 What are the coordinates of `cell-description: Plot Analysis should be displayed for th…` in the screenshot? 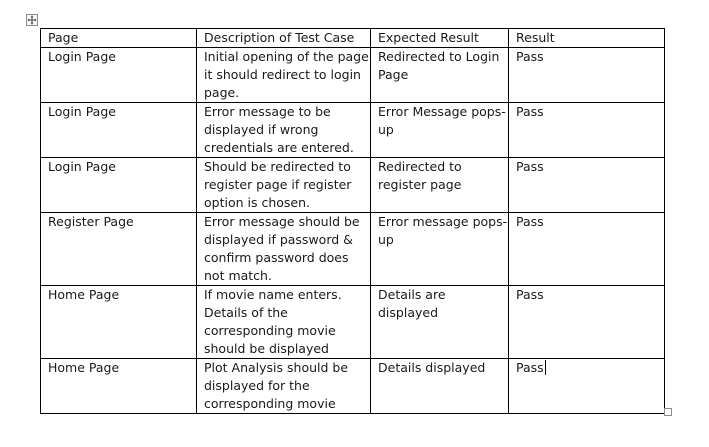 It's located at (283, 386).